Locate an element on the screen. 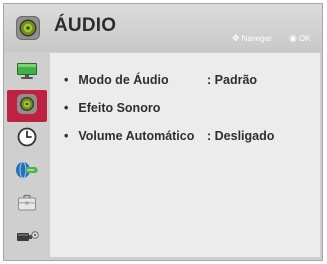 This screenshot has height=264, width=327. device-icon is located at coordinates (27, 238).